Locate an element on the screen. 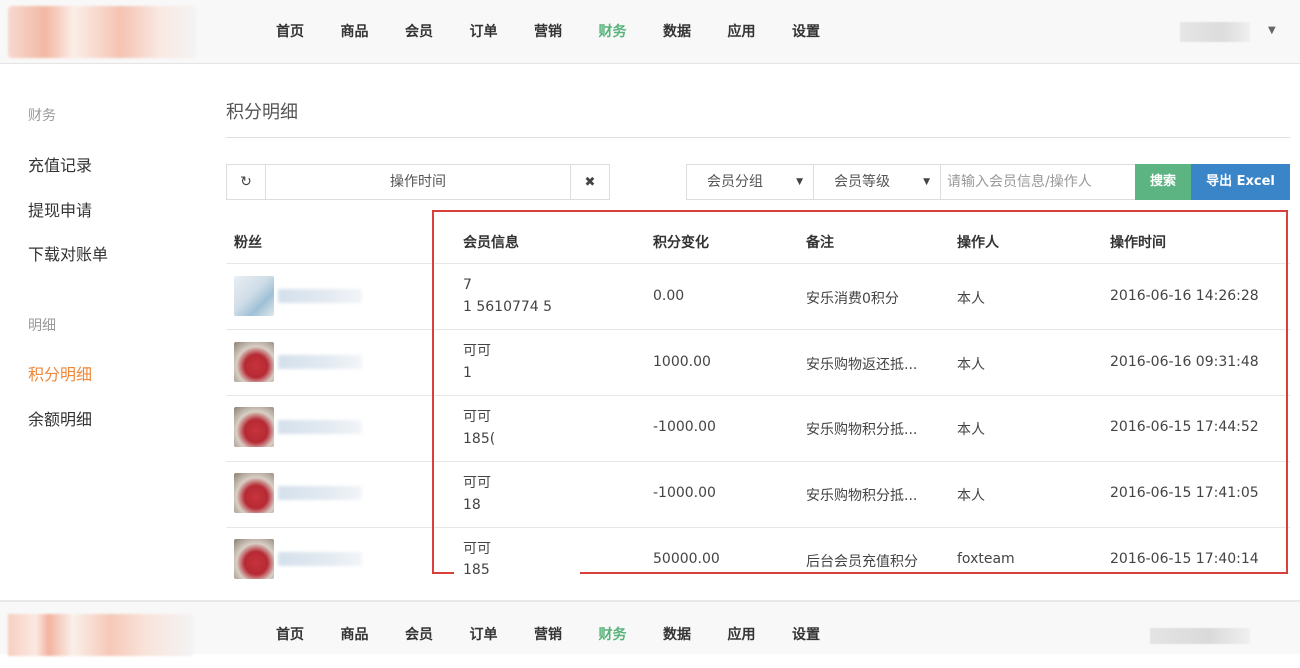 Image resolution: width=1300 pixels, height=668 pixels. sidebar-item-points-details: 积分明细 is located at coordinates (60, 373).